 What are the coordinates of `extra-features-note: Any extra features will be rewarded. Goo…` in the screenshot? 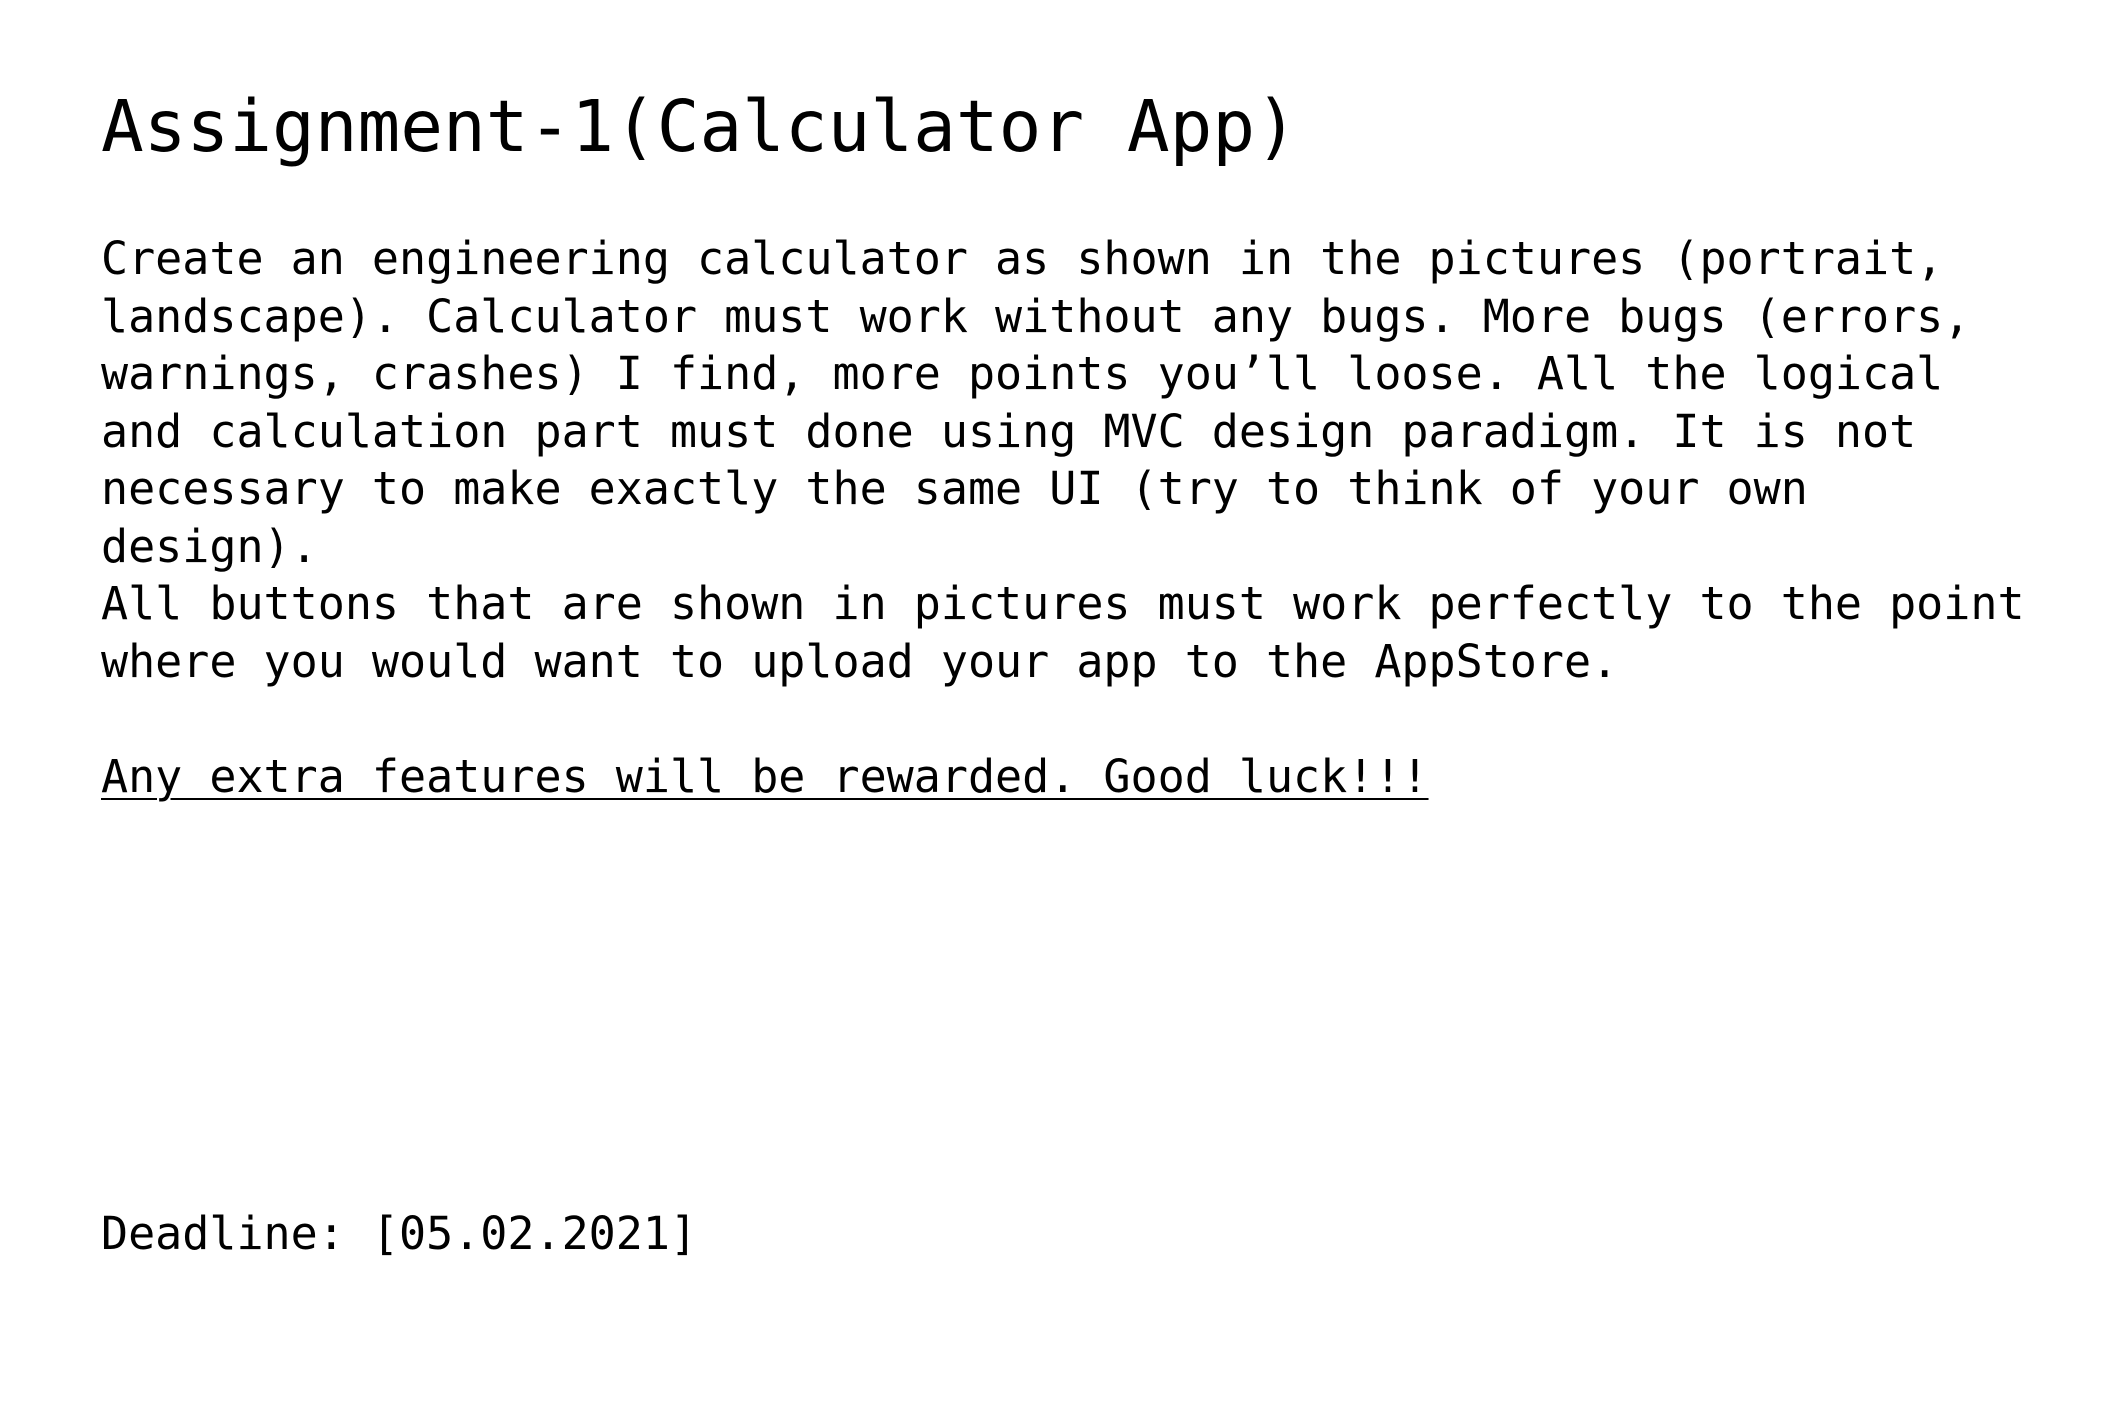 It's located at (765, 776).